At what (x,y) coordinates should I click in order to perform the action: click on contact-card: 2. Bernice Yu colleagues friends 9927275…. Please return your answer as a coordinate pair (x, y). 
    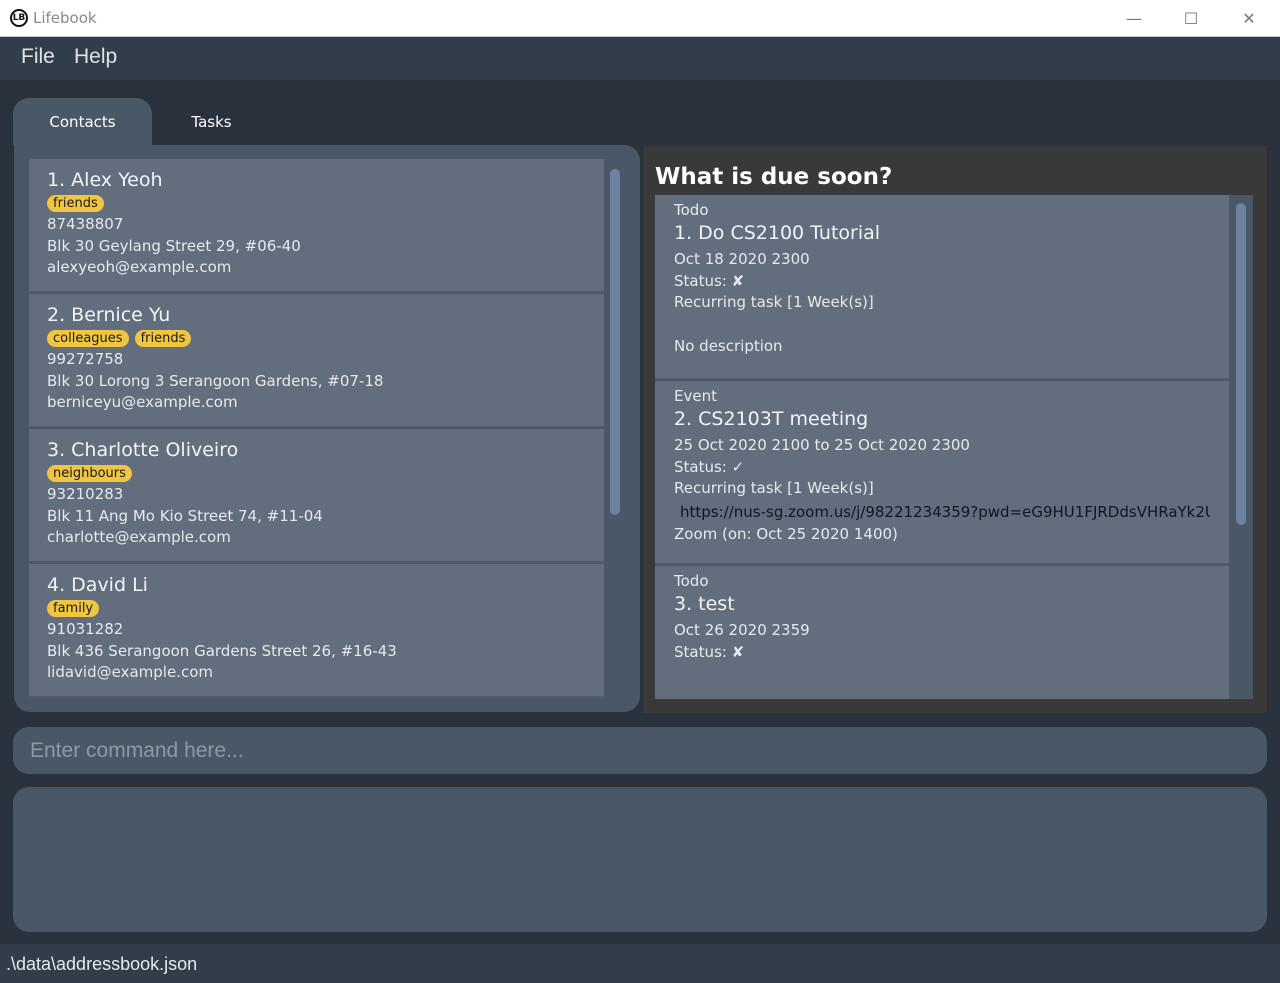
    Looking at the image, I should click on (316, 361).